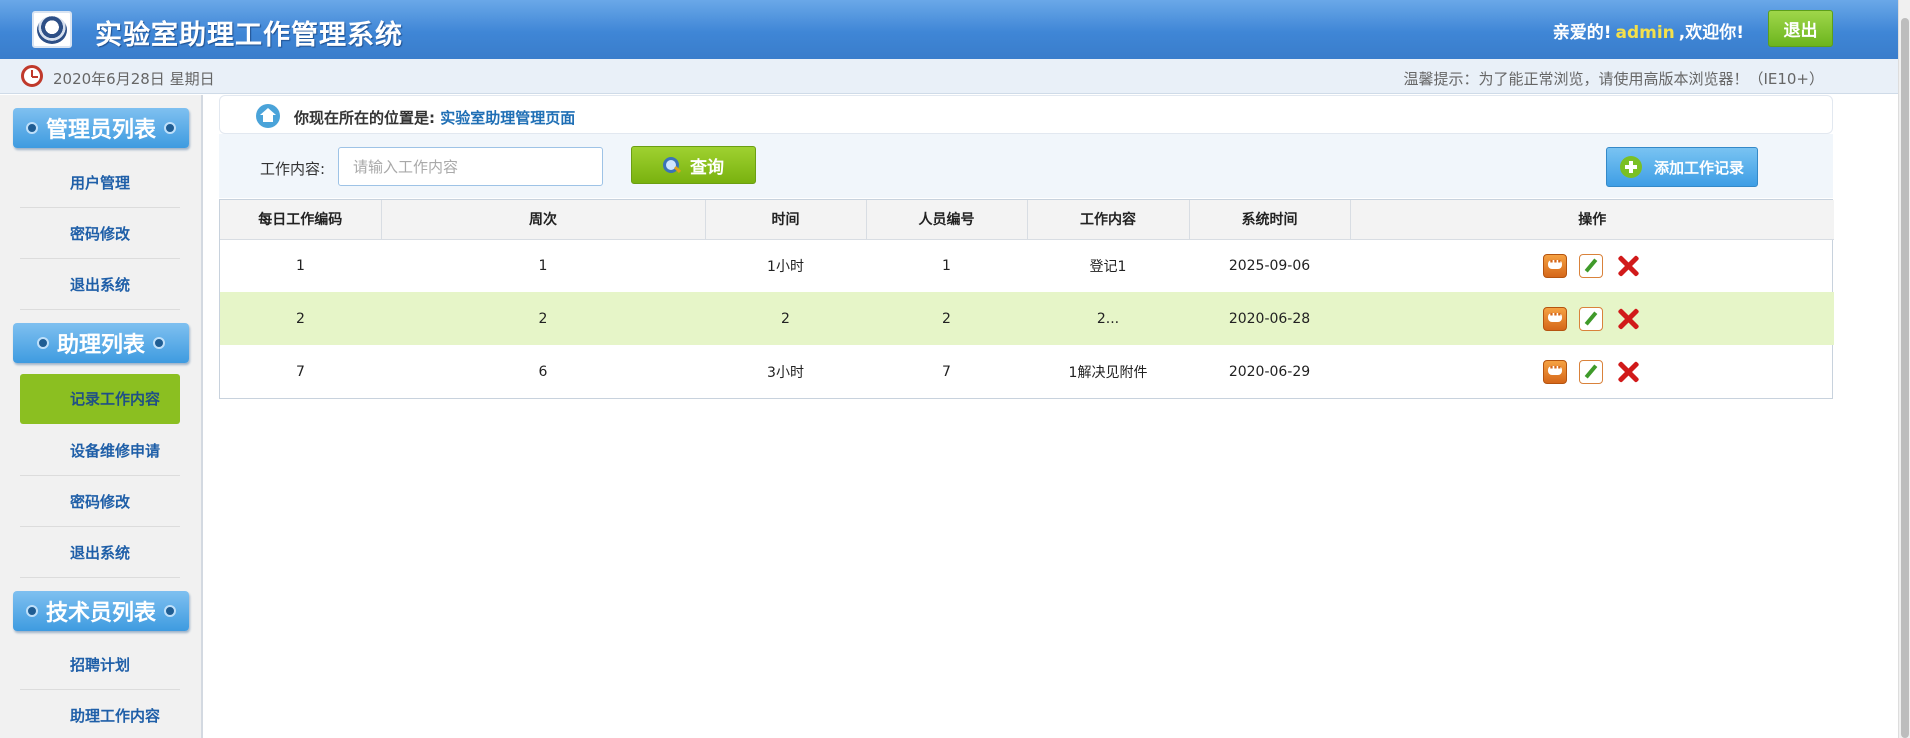 The height and width of the screenshot is (738, 1910). I want to click on clock-icon, so click(32, 76).